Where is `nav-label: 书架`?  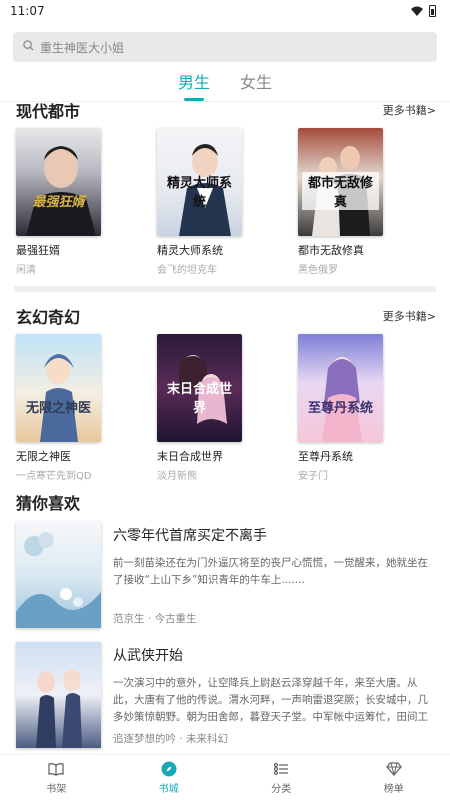
nav-label: 书架 is located at coordinates (56, 789).